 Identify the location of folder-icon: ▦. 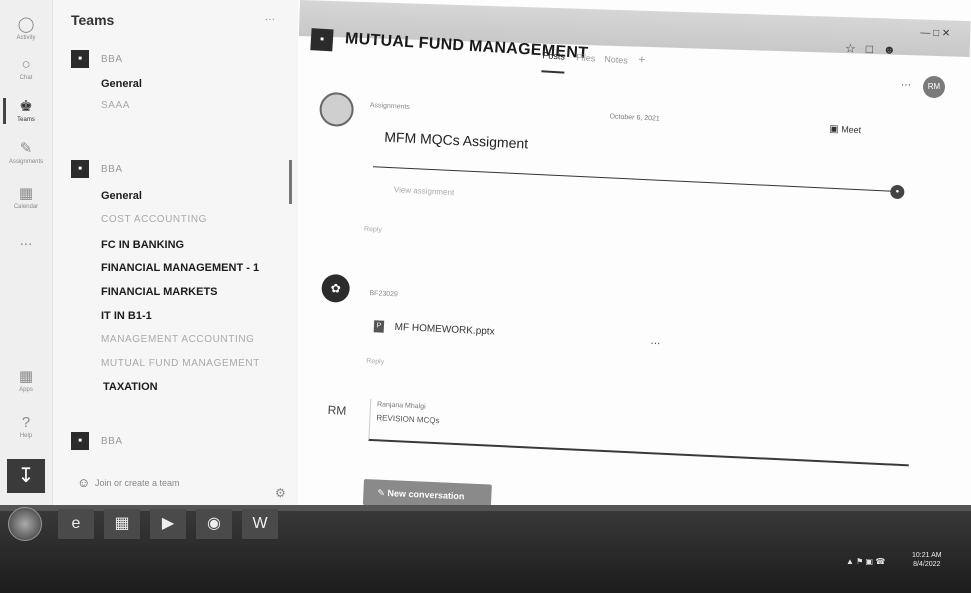
(122, 523).